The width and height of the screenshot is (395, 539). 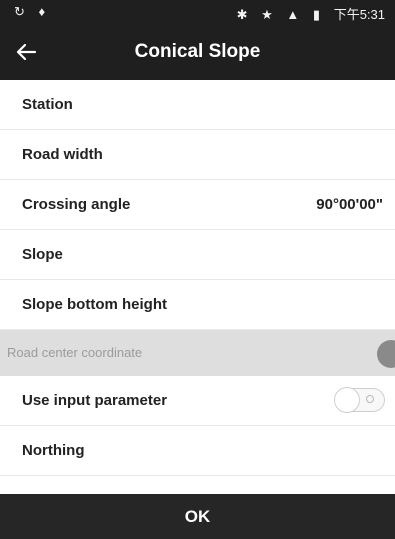 What do you see at coordinates (197, 105) in the screenshot?
I see `station-row: Station` at bounding box center [197, 105].